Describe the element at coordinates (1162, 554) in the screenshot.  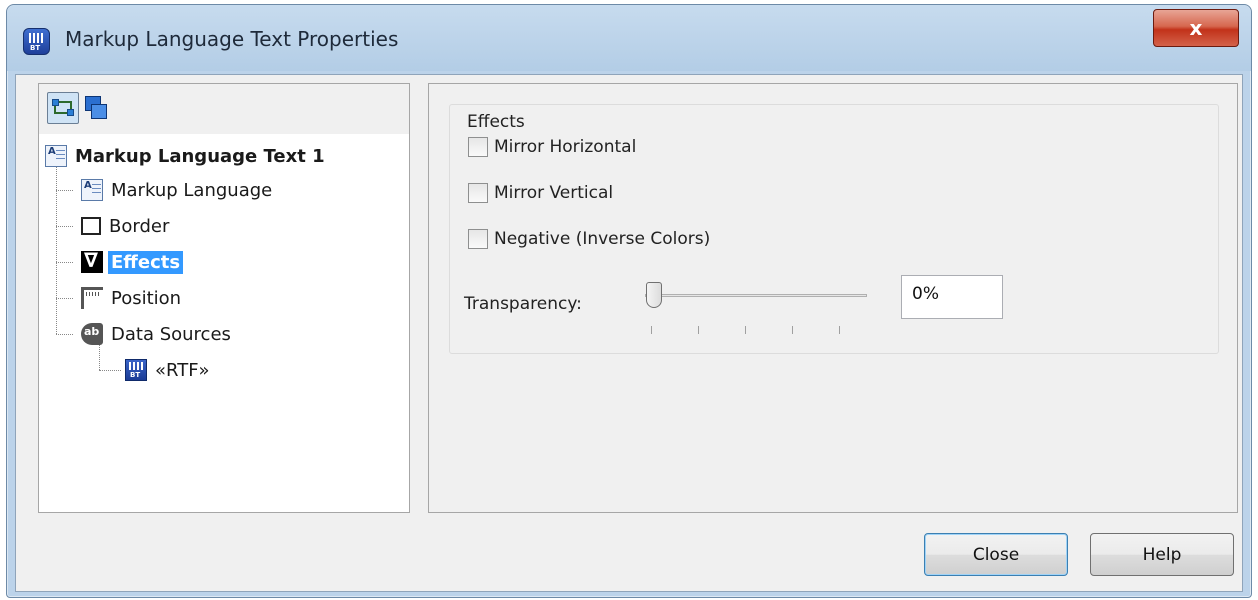
I see `help-button: Help` at that location.